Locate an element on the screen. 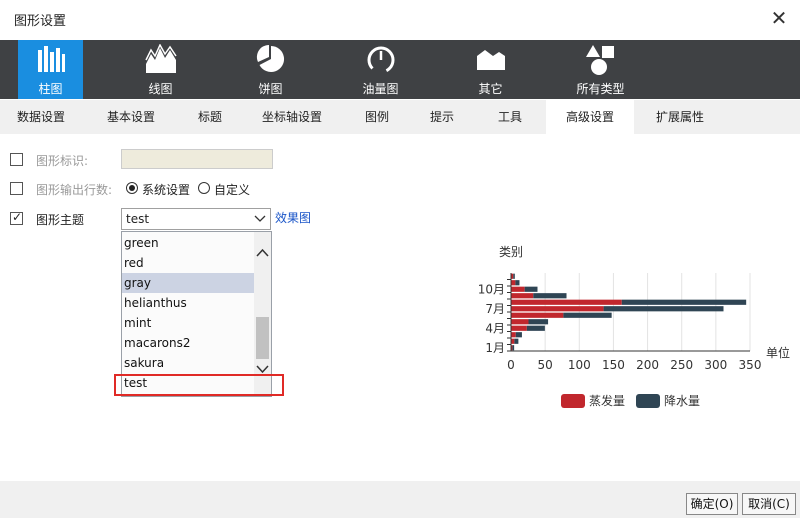 This screenshot has width=800, height=518. theme-select-value: test is located at coordinates (138, 219).